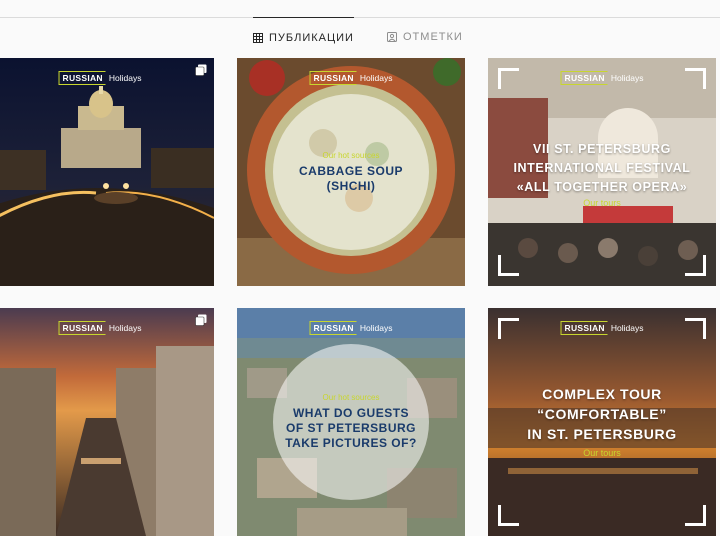  I want to click on night-city-image, so click(107, 172).